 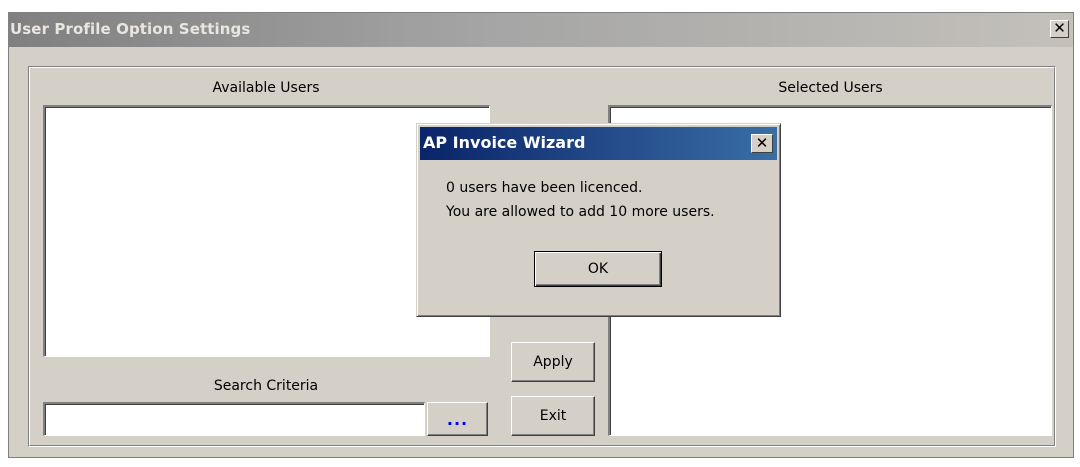 What do you see at coordinates (580, 212) in the screenshot?
I see `dialog-message-line-2: You are allowed to add 10 more users.` at bounding box center [580, 212].